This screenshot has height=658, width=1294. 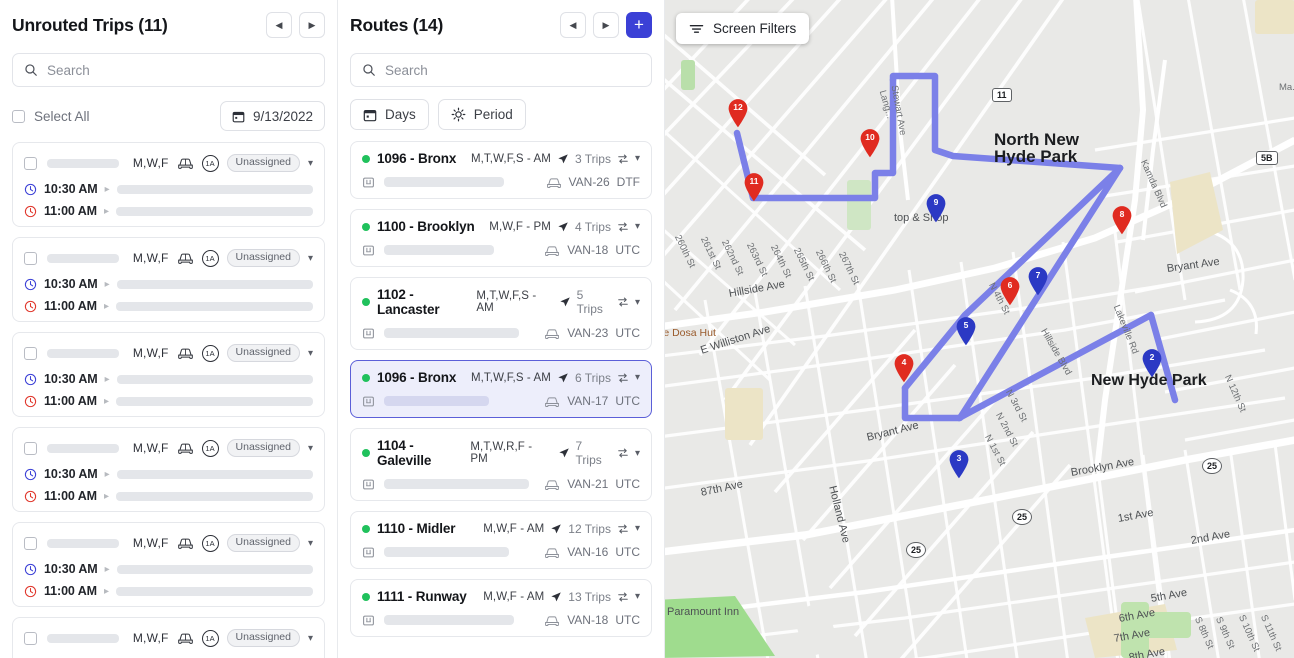 What do you see at coordinates (1010, 293) in the screenshot?
I see `map-stop-marker: 6` at bounding box center [1010, 293].